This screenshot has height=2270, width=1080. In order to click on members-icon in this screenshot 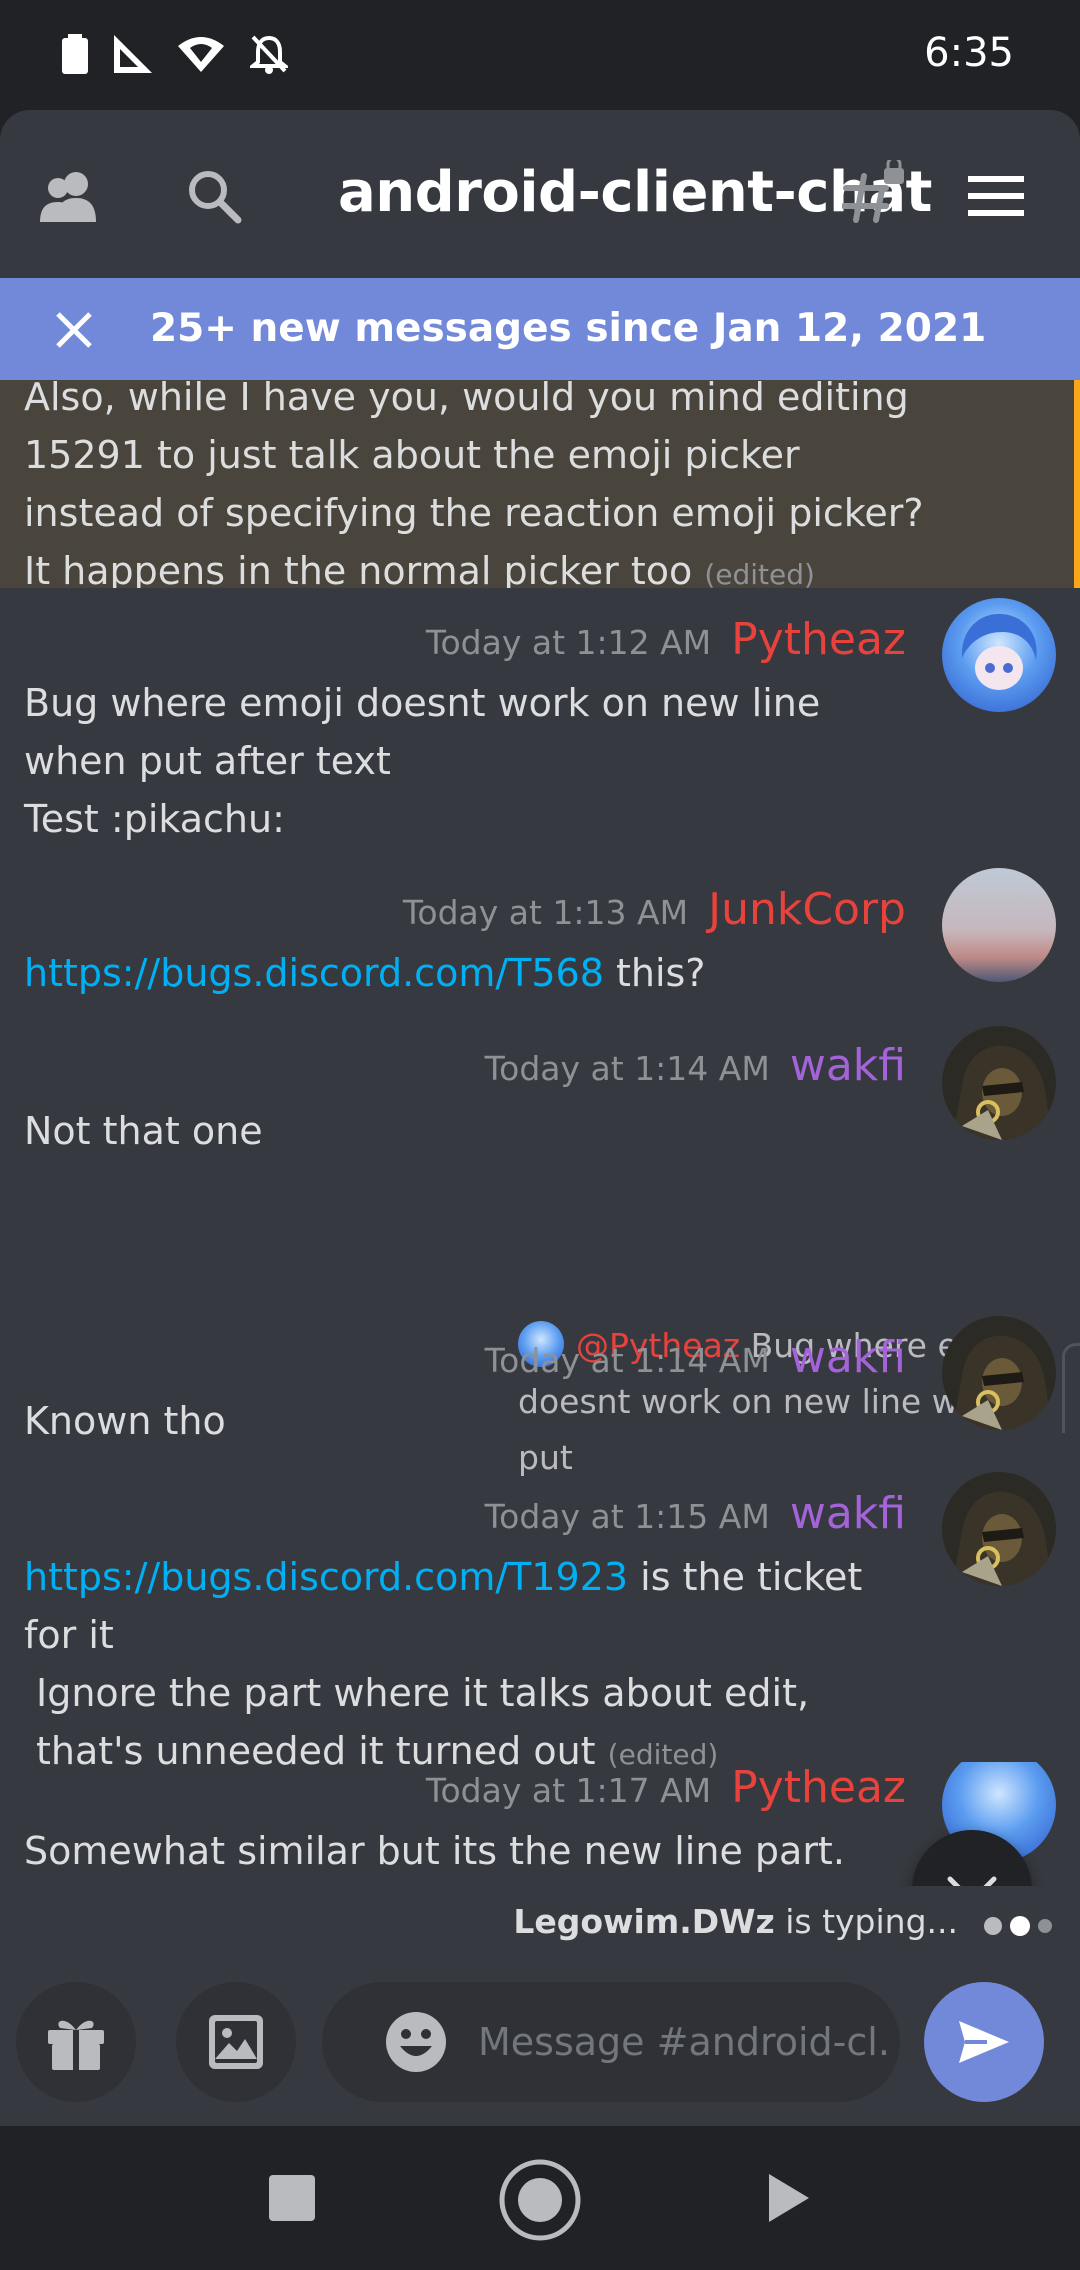, I will do `click(70, 196)`.